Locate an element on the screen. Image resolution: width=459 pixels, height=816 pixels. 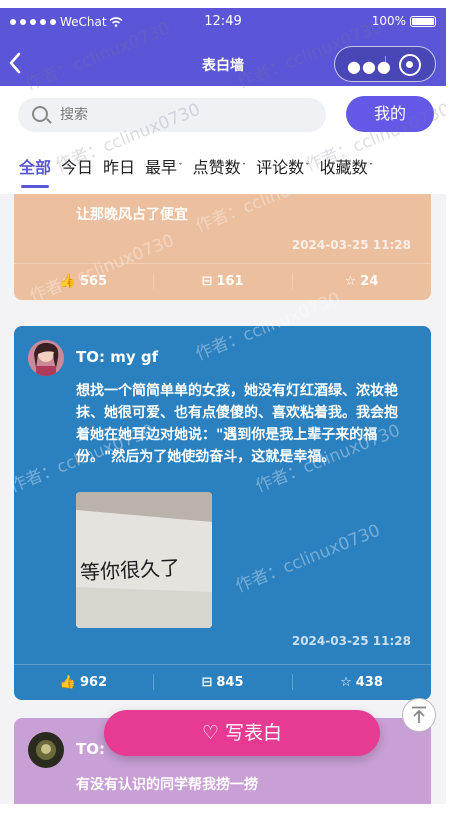
tab-label: 今日 is located at coordinates (77, 167).